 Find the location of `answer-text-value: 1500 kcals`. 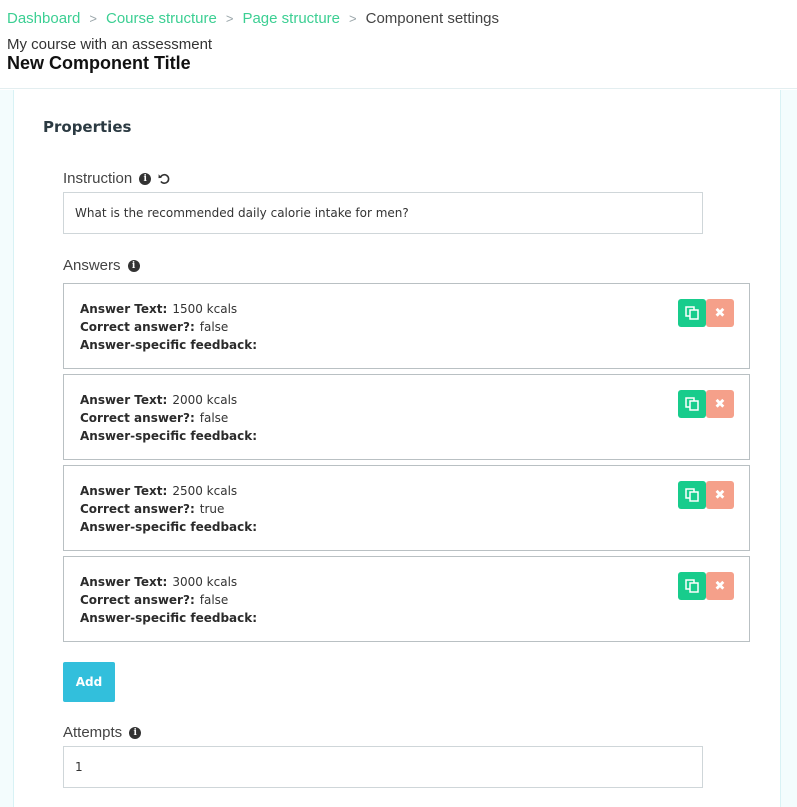

answer-text-value: 1500 kcals is located at coordinates (205, 309).